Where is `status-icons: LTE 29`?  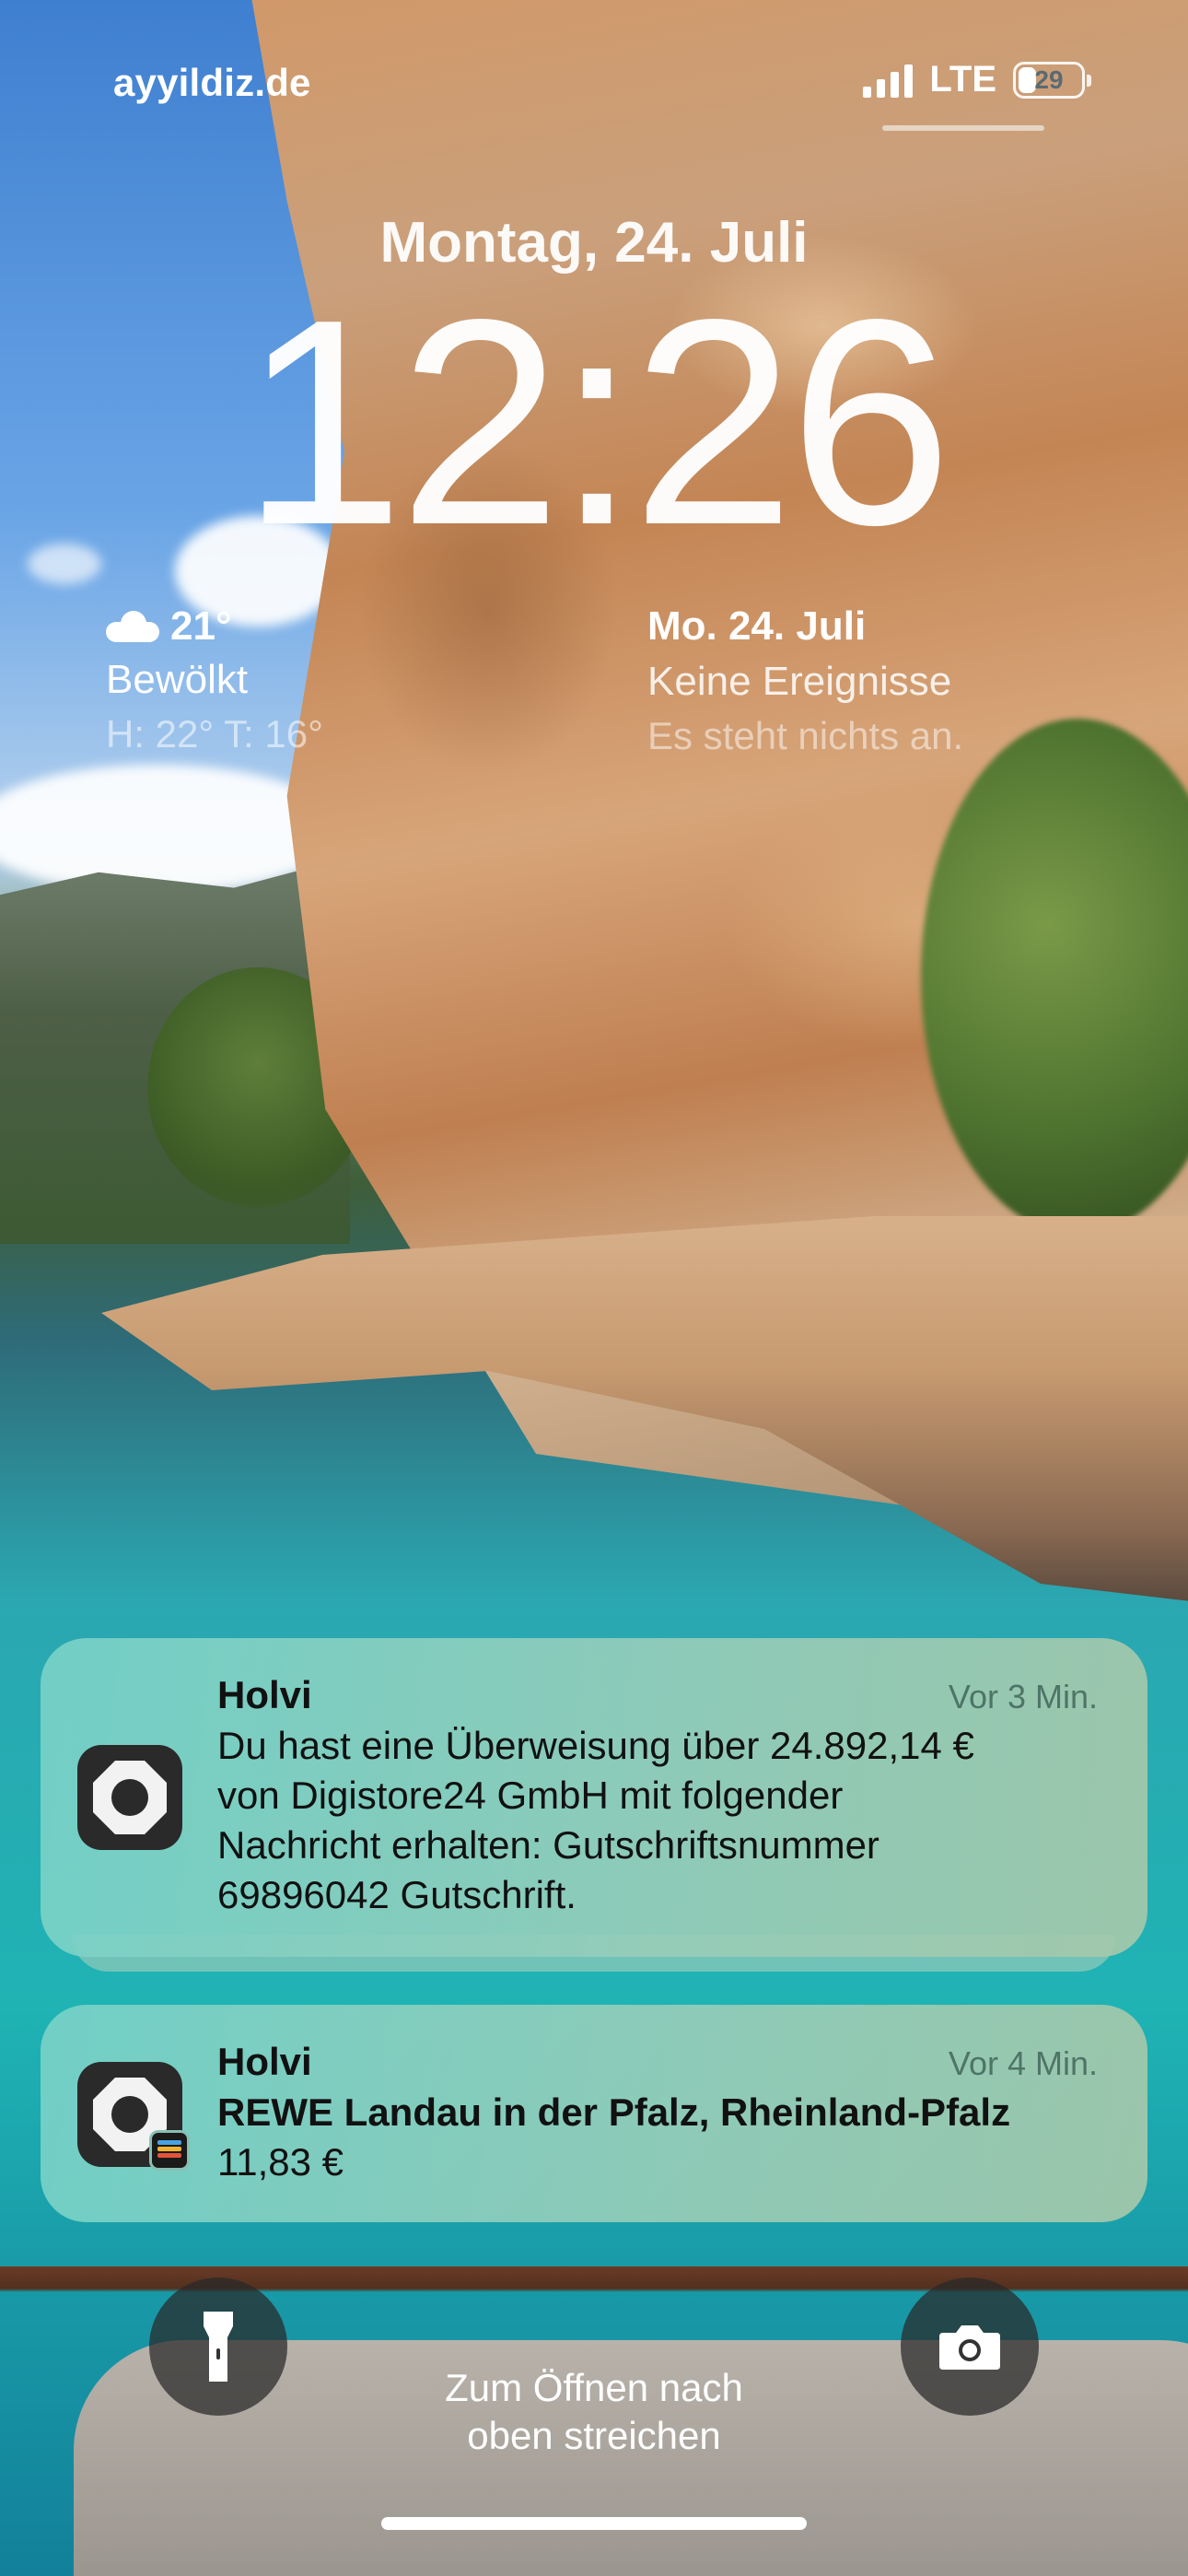
status-icons: LTE 29 is located at coordinates (977, 79).